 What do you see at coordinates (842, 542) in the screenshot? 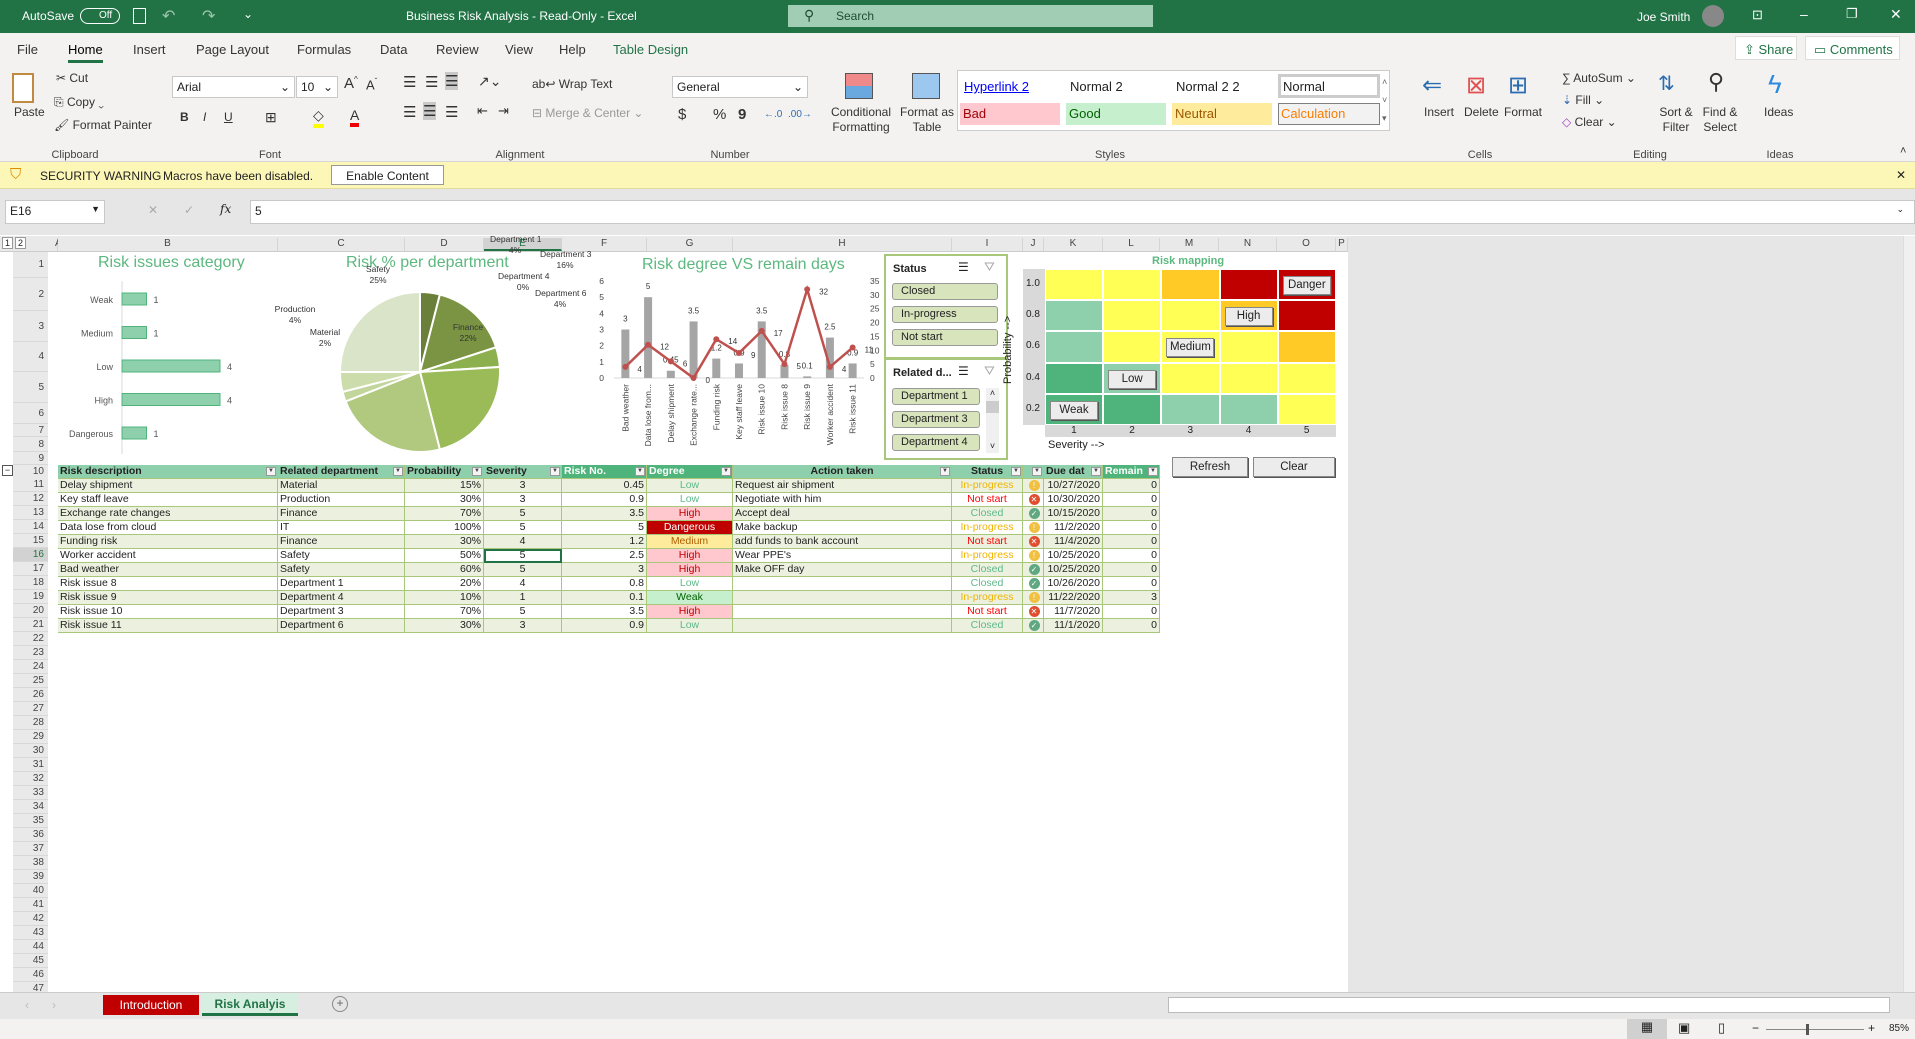
I see `table-cell: add funds to bank account` at bounding box center [842, 542].